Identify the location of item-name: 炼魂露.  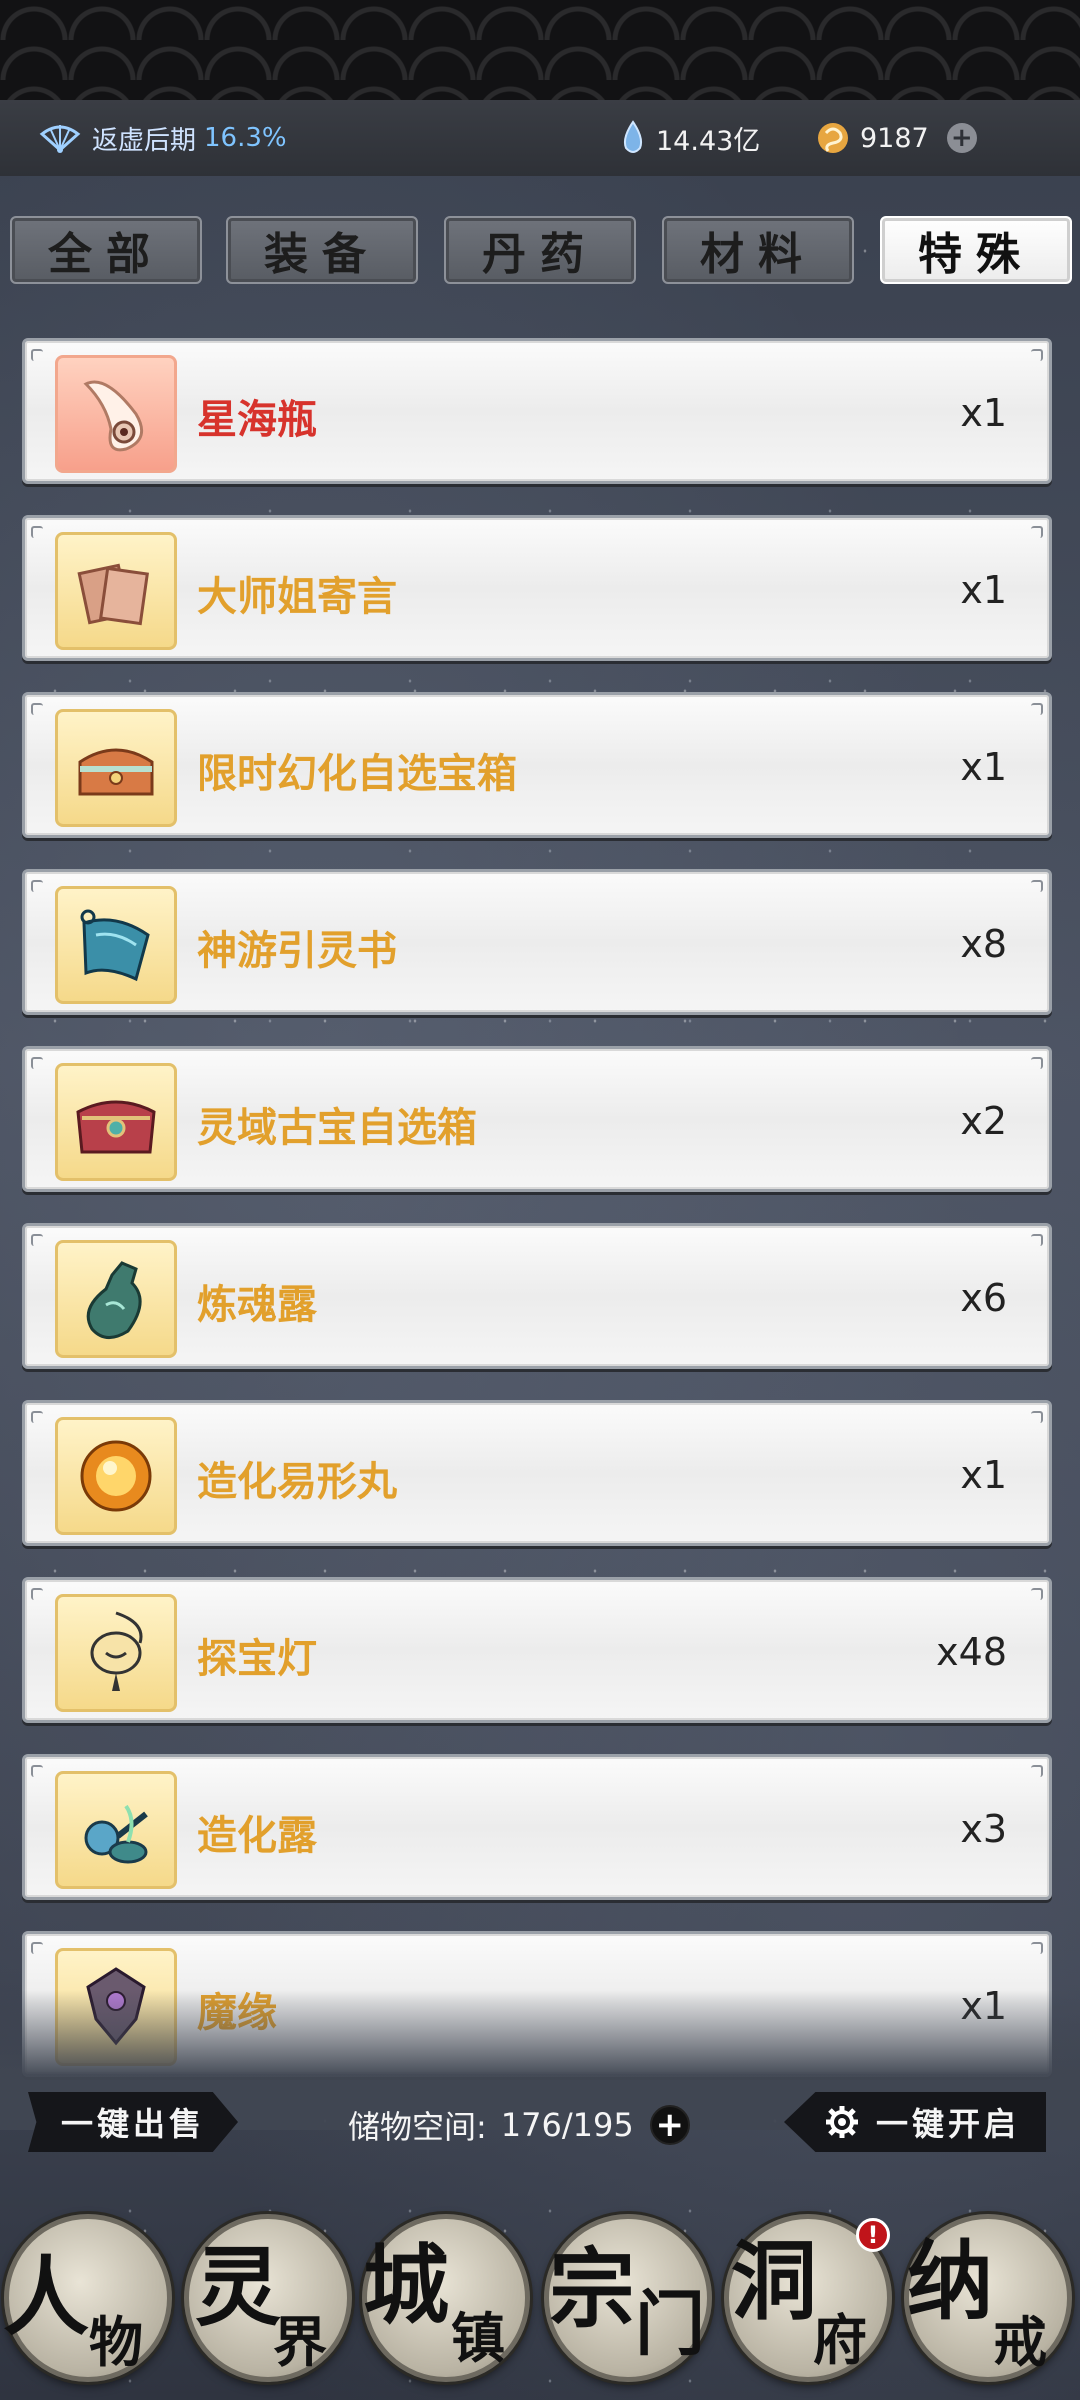
(257, 1305).